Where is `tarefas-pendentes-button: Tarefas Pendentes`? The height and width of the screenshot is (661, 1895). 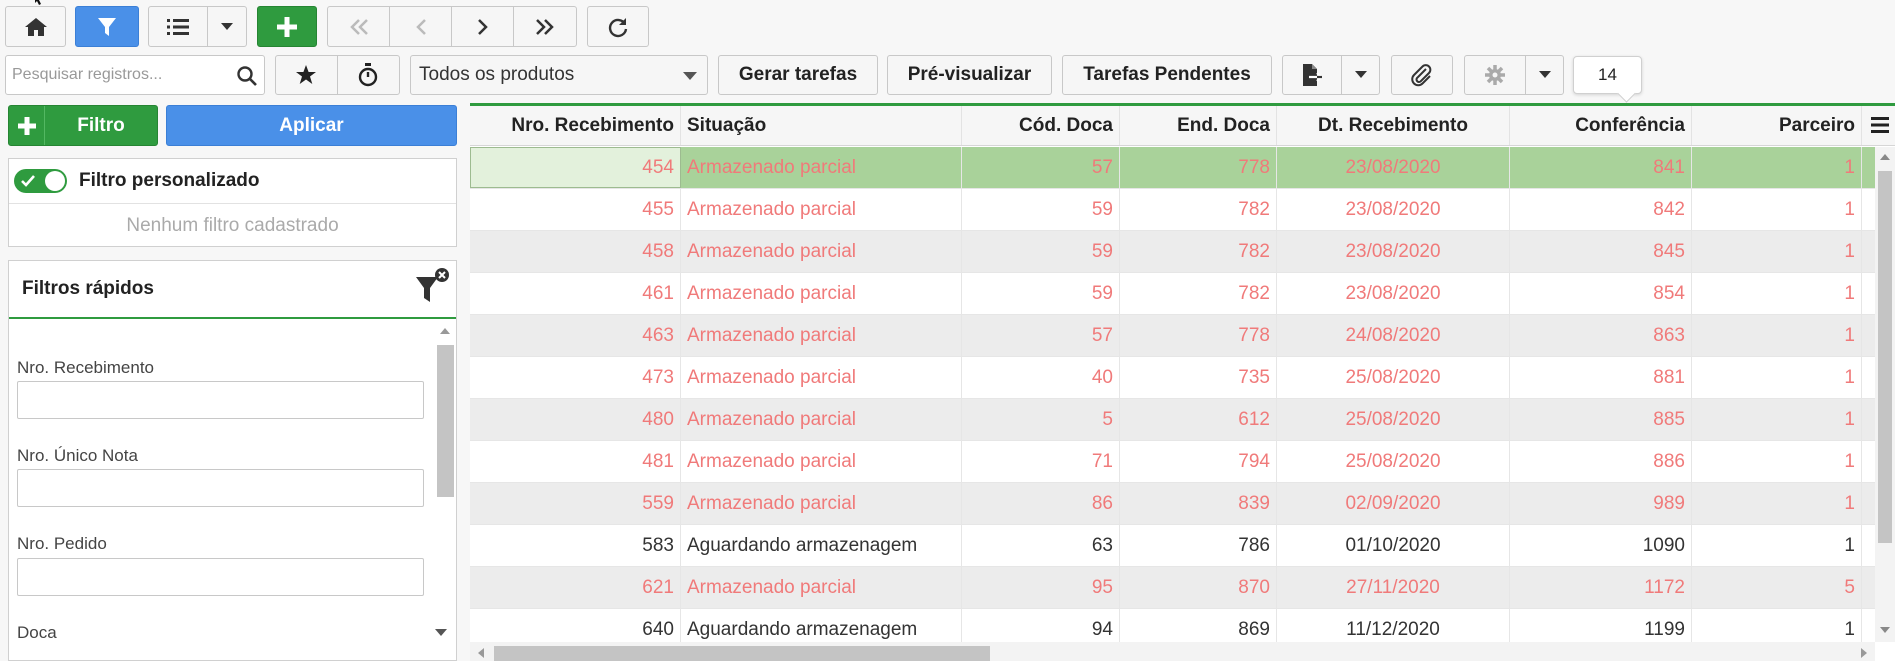 tarefas-pendentes-button: Tarefas Pendentes is located at coordinates (1167, 75).